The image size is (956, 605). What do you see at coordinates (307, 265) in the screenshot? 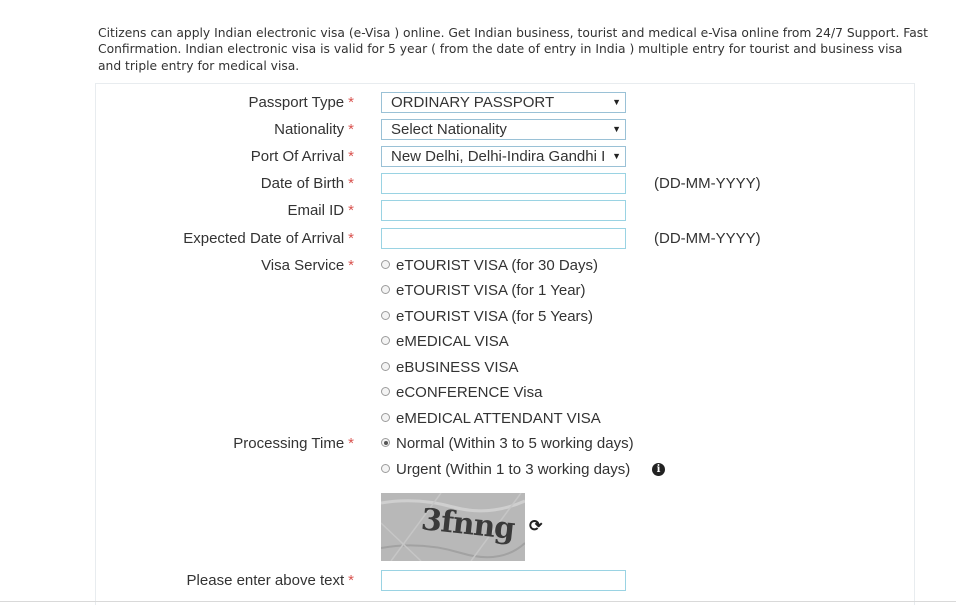
I see `visa-service-label: Visa Service *` at bounding box center [307, 265].